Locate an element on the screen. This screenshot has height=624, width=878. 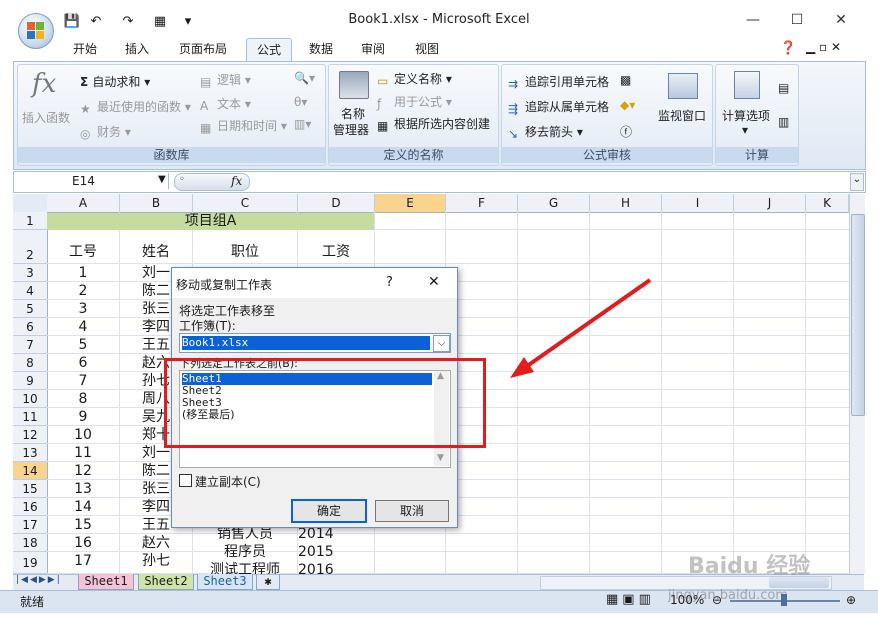
more-functions-icon: ▥▾ is located at coordinates (302, 124).